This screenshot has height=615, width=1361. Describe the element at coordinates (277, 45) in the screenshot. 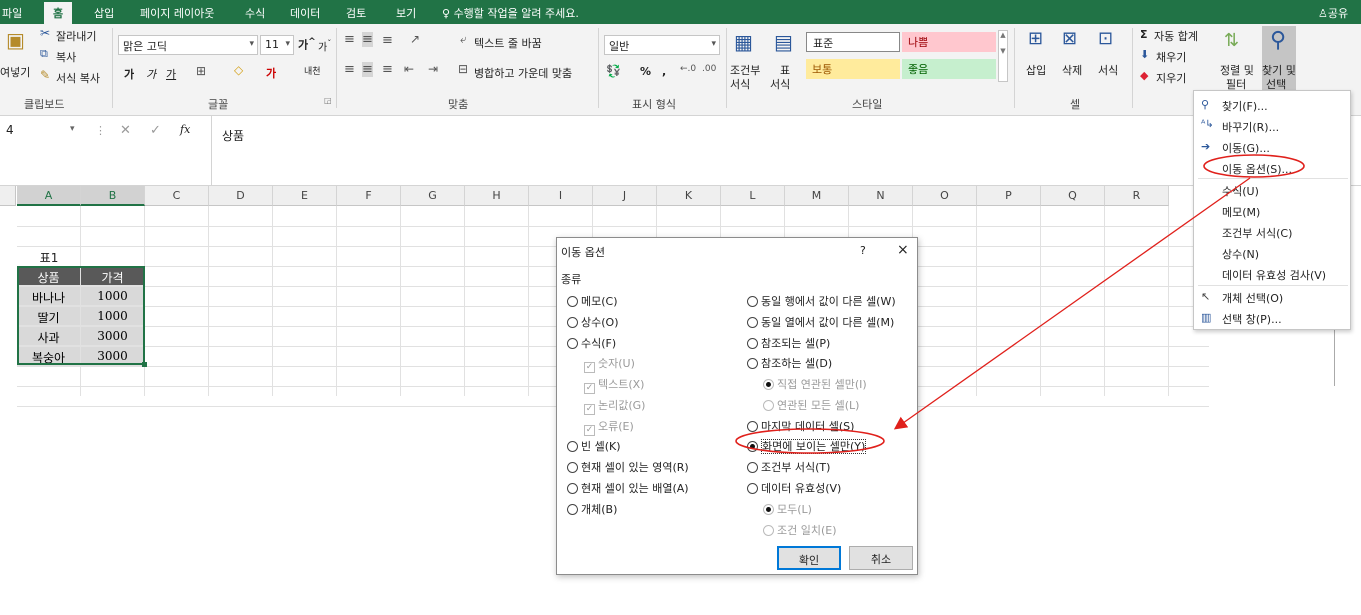

I see `font-size-combo: 11 ▾` at that location.